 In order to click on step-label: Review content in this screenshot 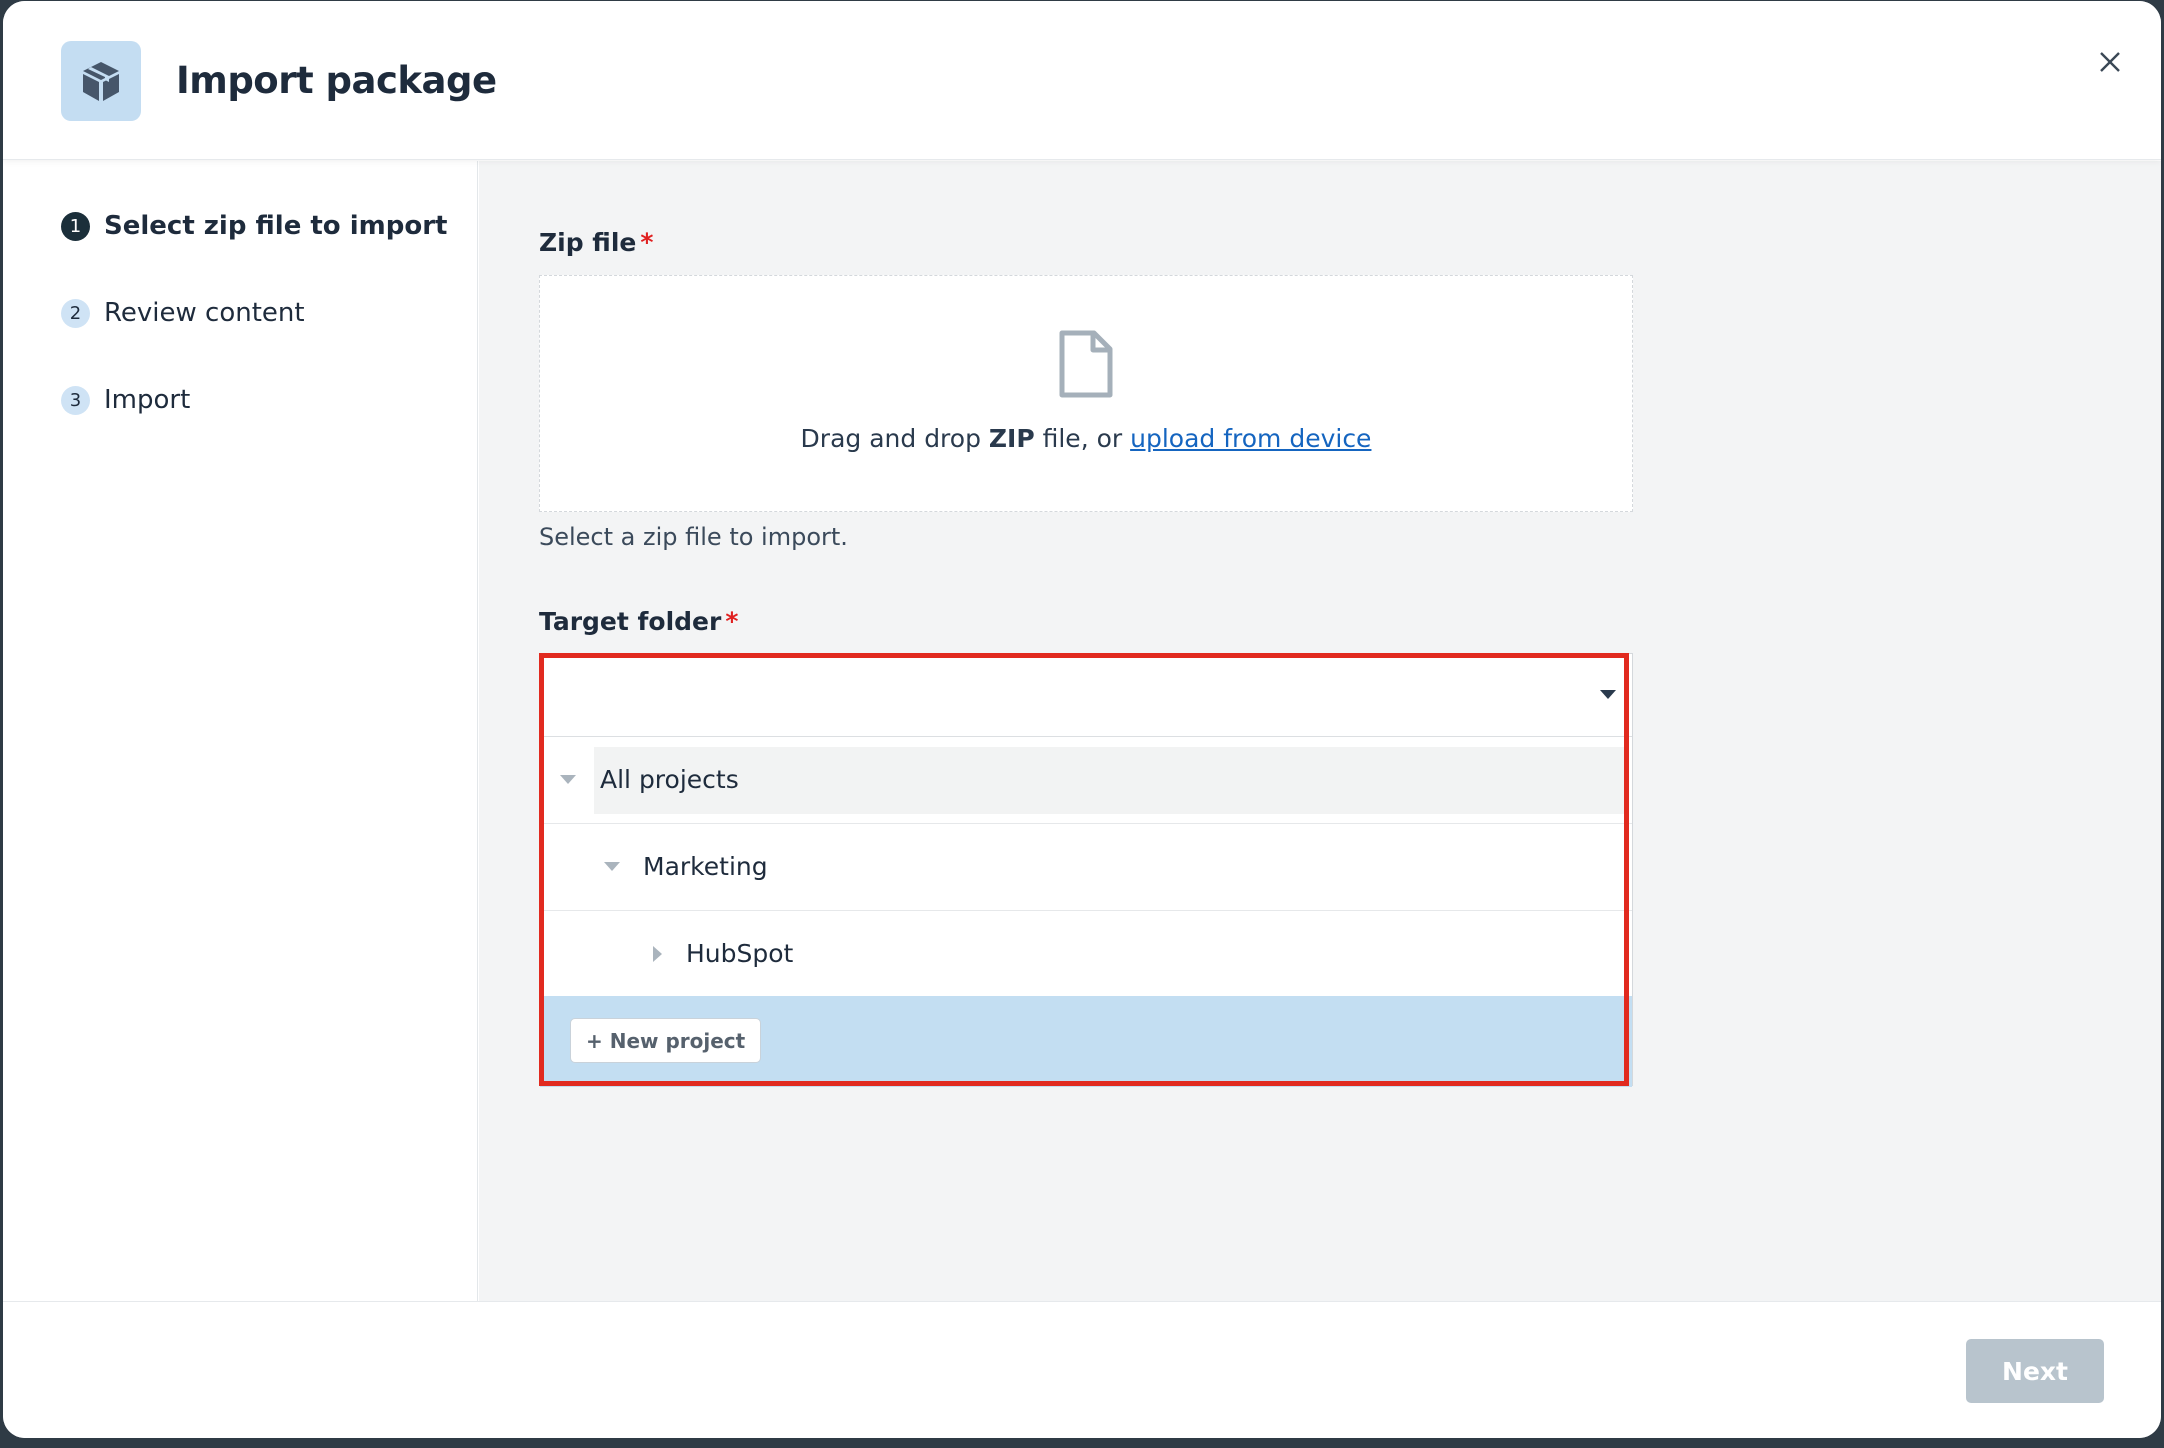, I will do `click(204, 313)`.